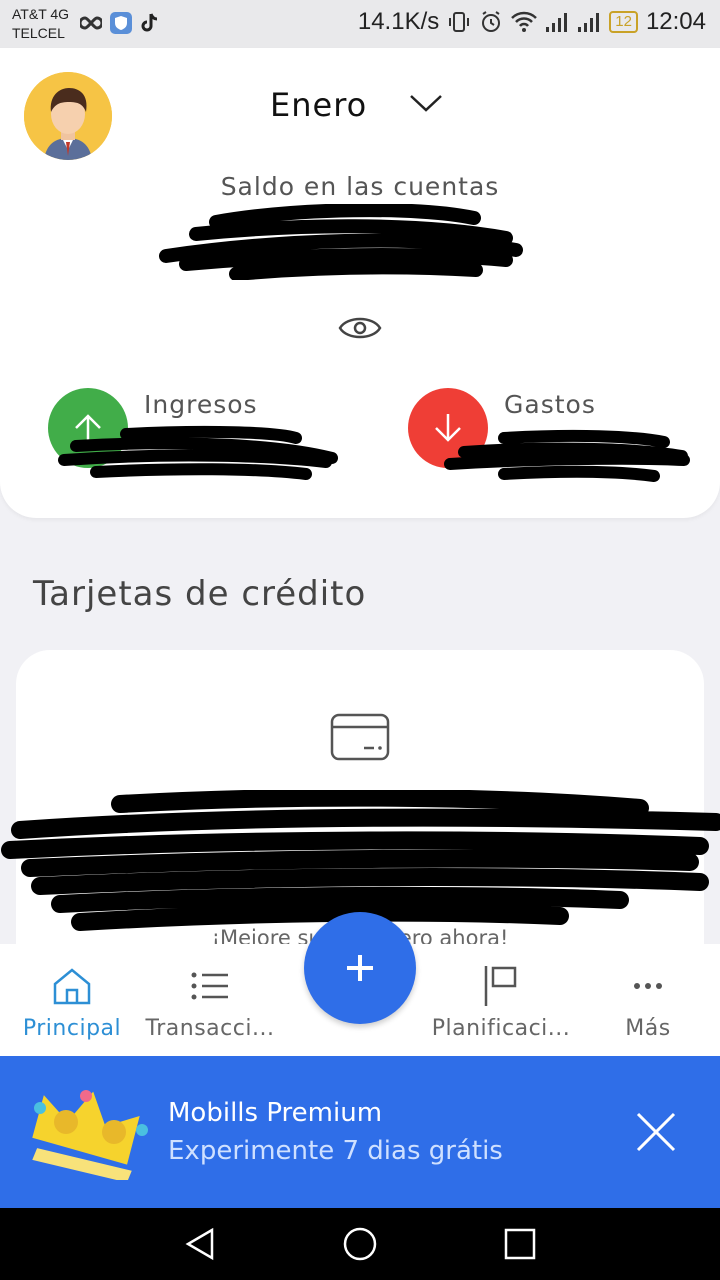 The image size is (720, 1280). What do you see at coordinates (567, 455) in the screenshot?
I see `redacted-expenses` at bounding box center [567, 455].